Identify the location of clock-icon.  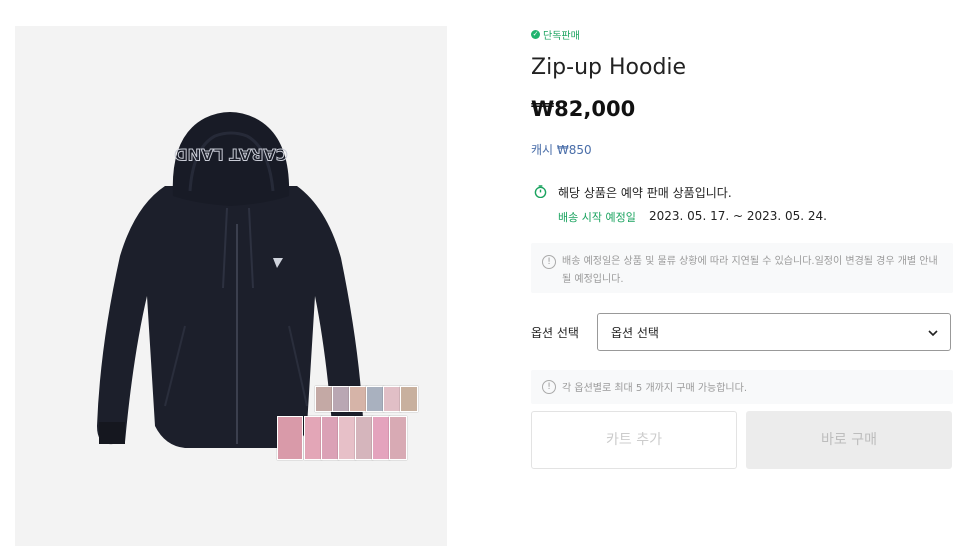
(540, 191).